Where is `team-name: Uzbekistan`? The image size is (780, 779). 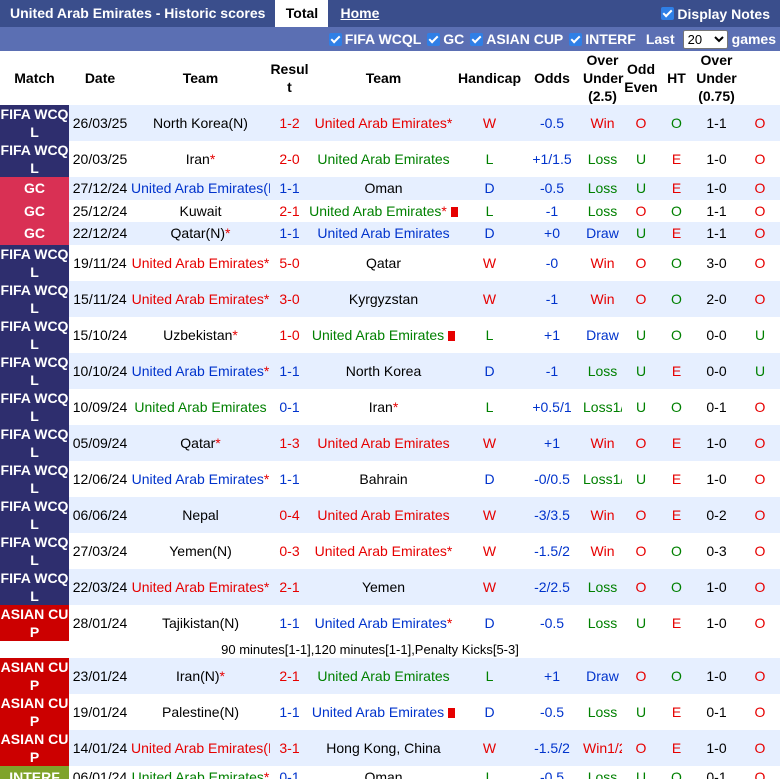
team-name: Uzbekistan is located at coordinates (197, 335).